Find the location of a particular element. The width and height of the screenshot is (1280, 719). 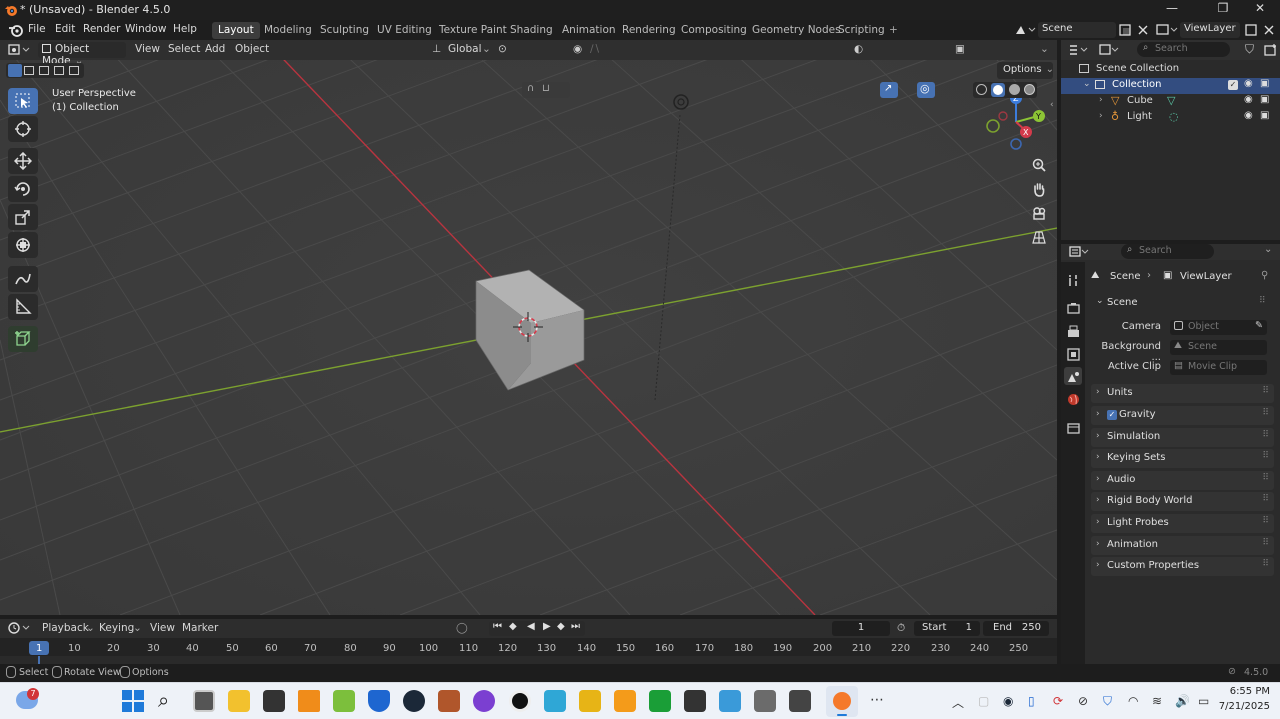

pan-hand-icon is located at coordinates (1039, 189).